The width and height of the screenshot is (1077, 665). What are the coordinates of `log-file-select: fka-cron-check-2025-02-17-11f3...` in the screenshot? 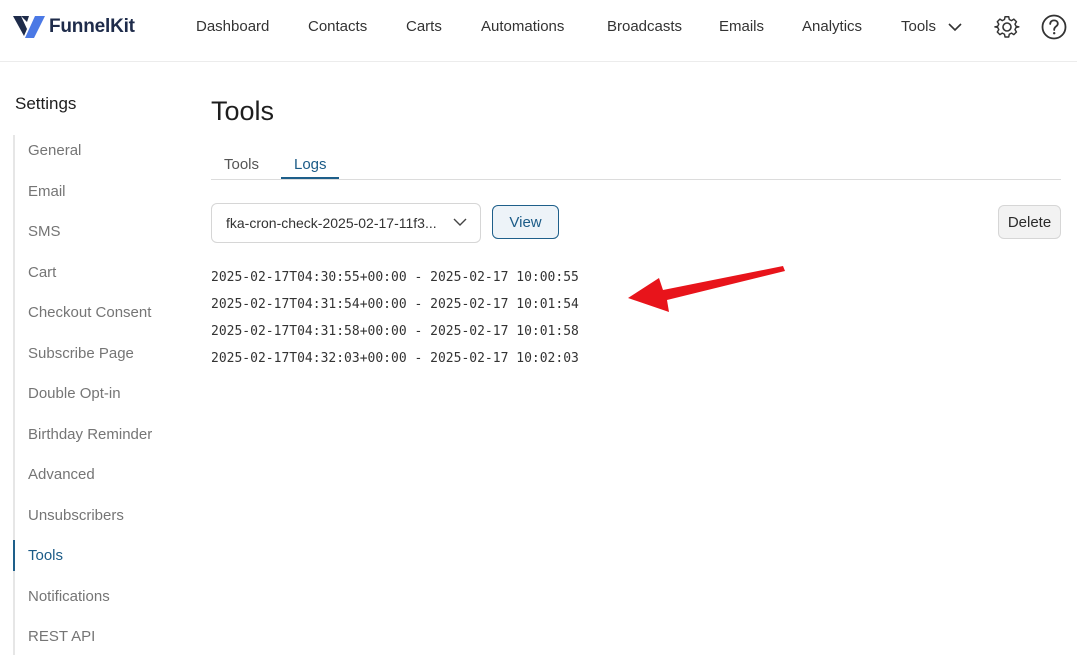 It's located at (346, 223).